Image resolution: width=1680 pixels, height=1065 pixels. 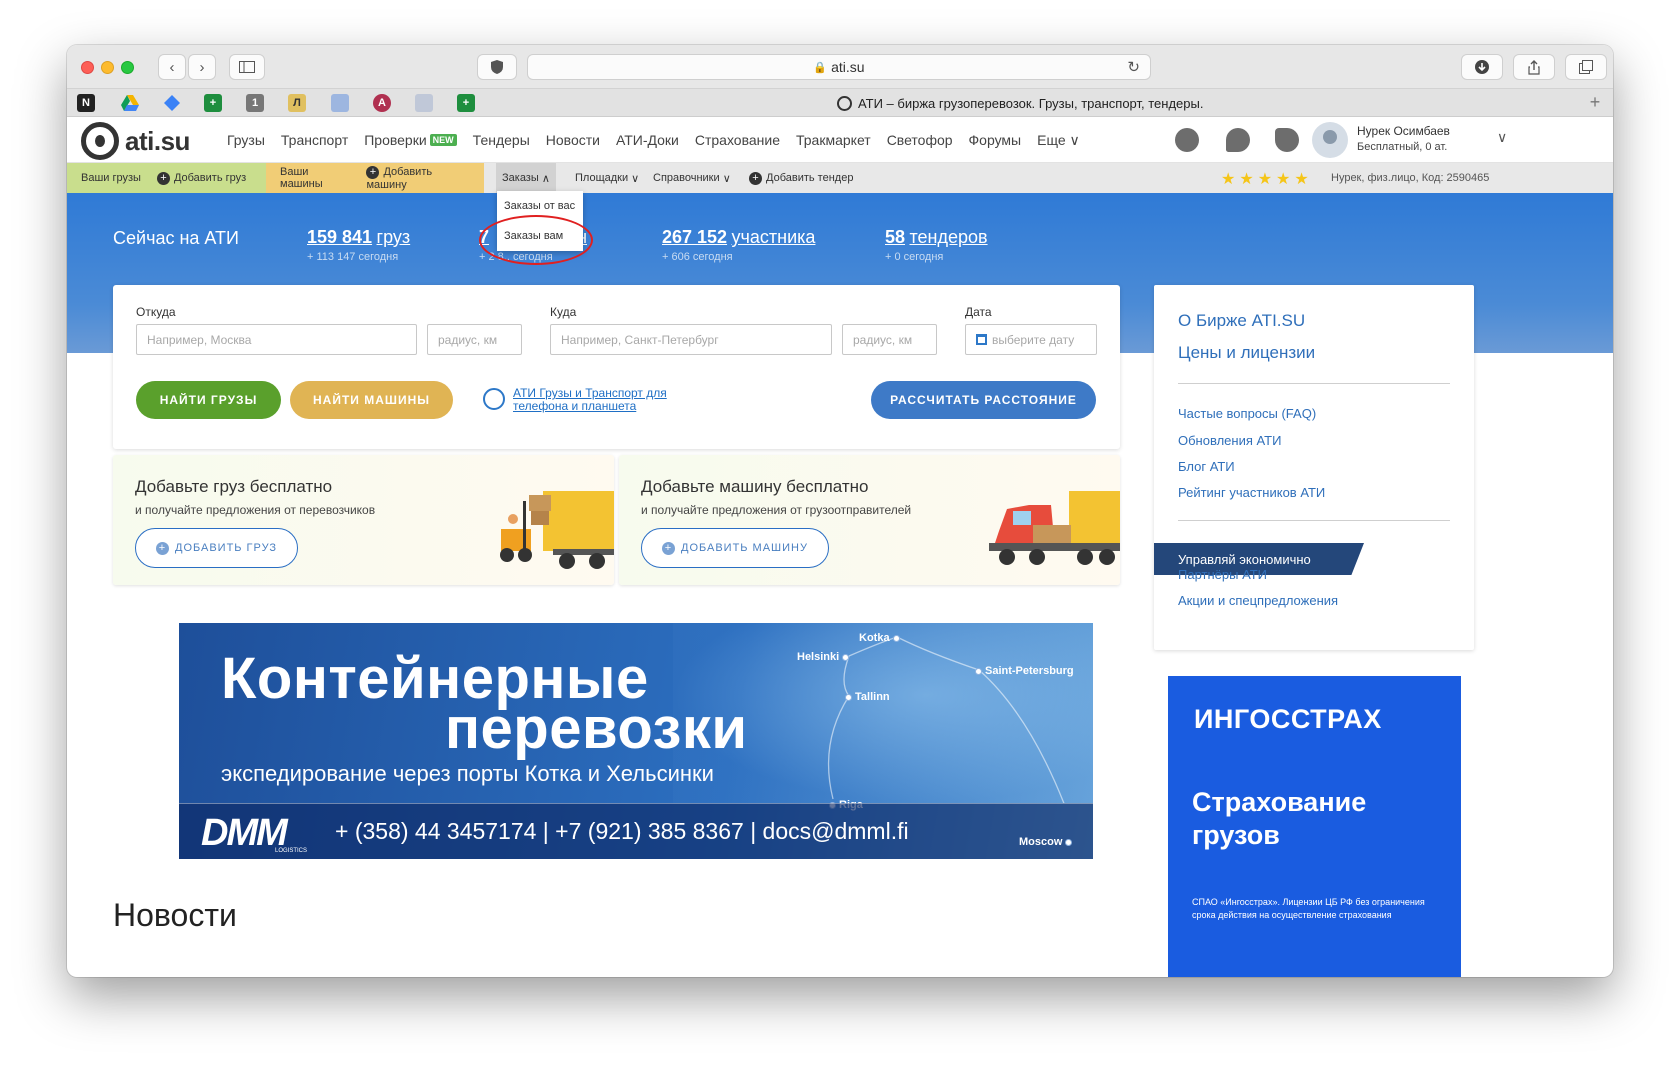 I want to click on nav-proverki: Проверки NEW, so click(x=410, y=140).